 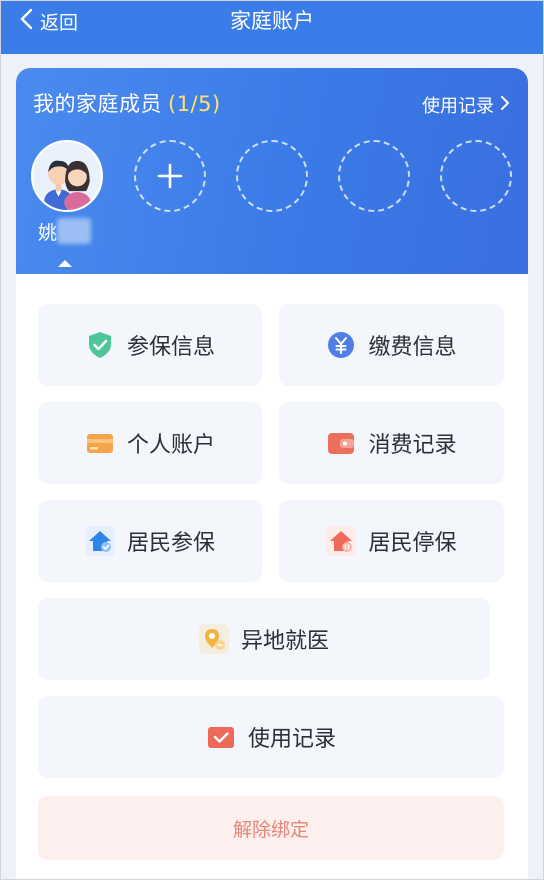 I want to click on unbind-label: 解除绑定, so click(x=270, y=829).